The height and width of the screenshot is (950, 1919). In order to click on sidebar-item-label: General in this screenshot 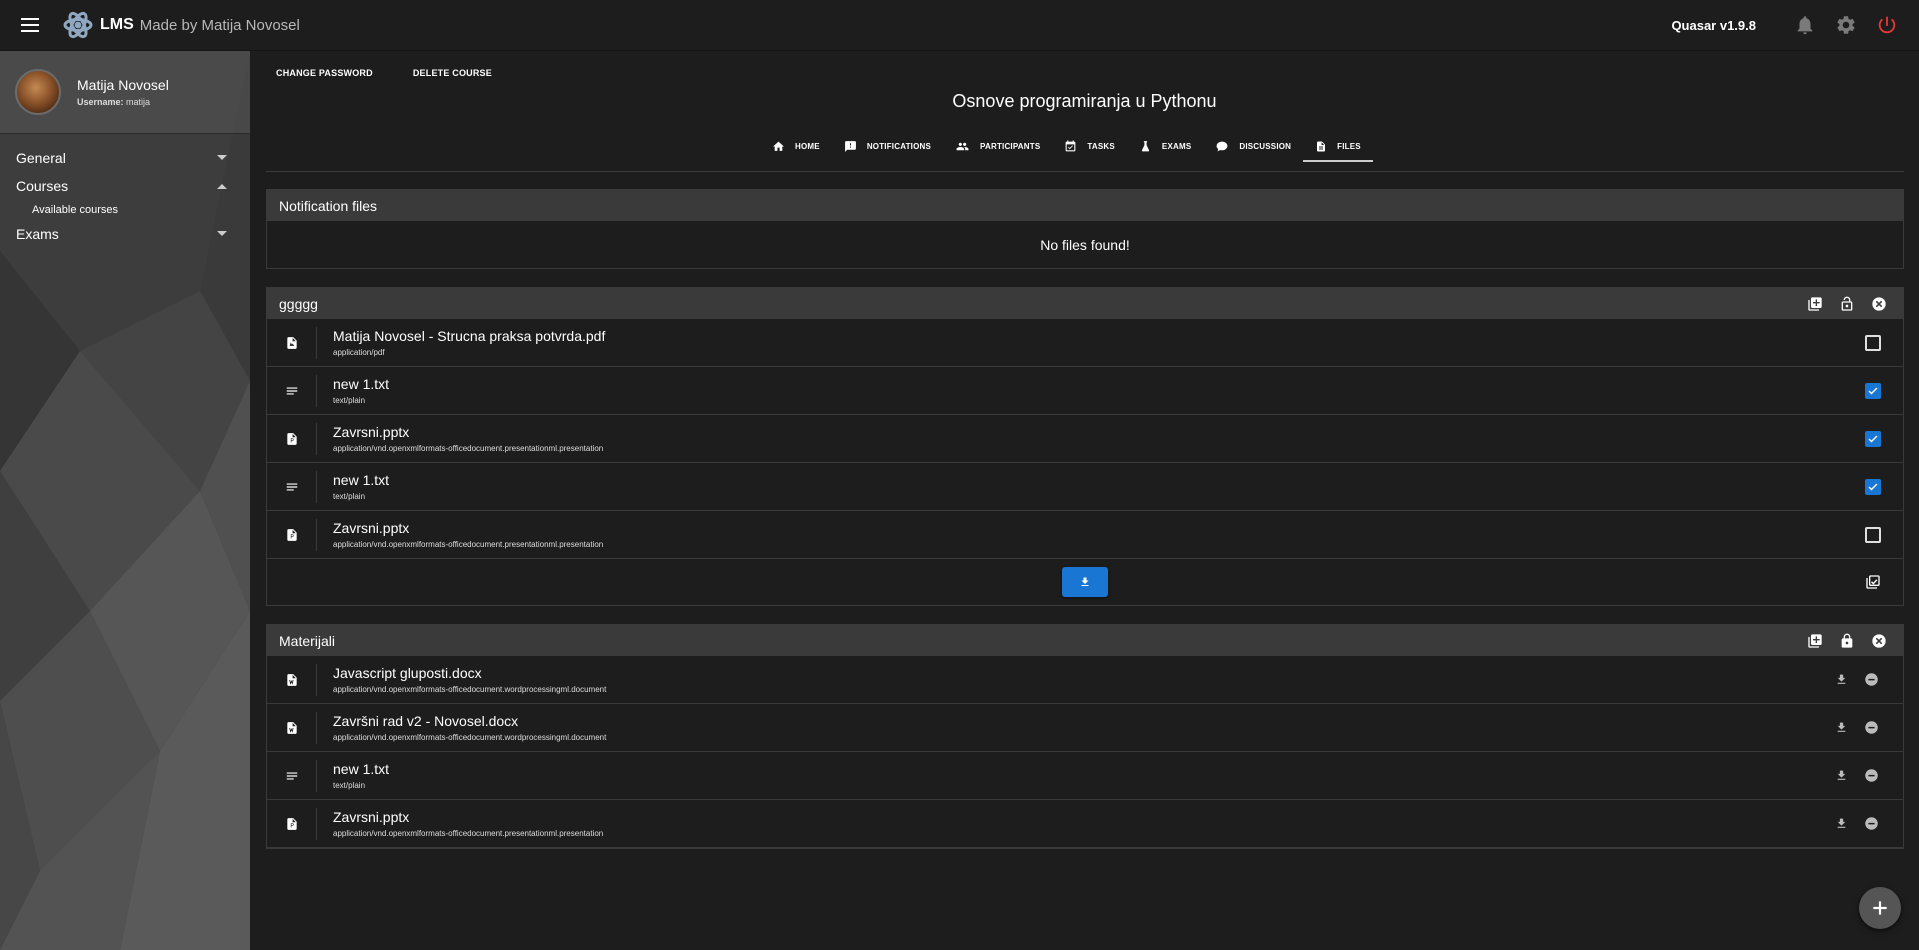, I will do `click(41, 158)`.